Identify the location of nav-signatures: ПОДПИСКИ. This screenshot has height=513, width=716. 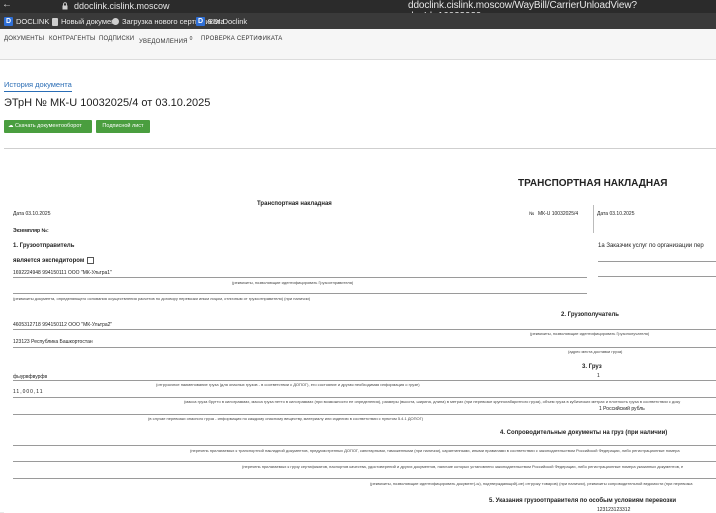
(116, 39).